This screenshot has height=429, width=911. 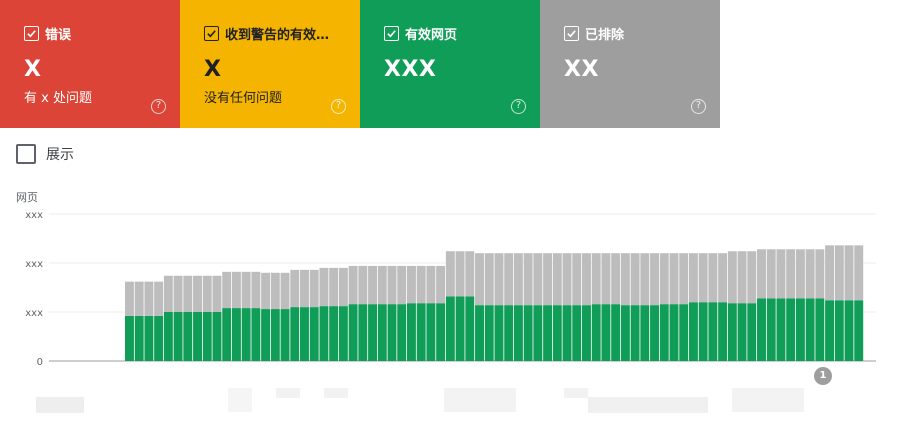 I want to click on card-value: XX, so click(x=581, y=69).